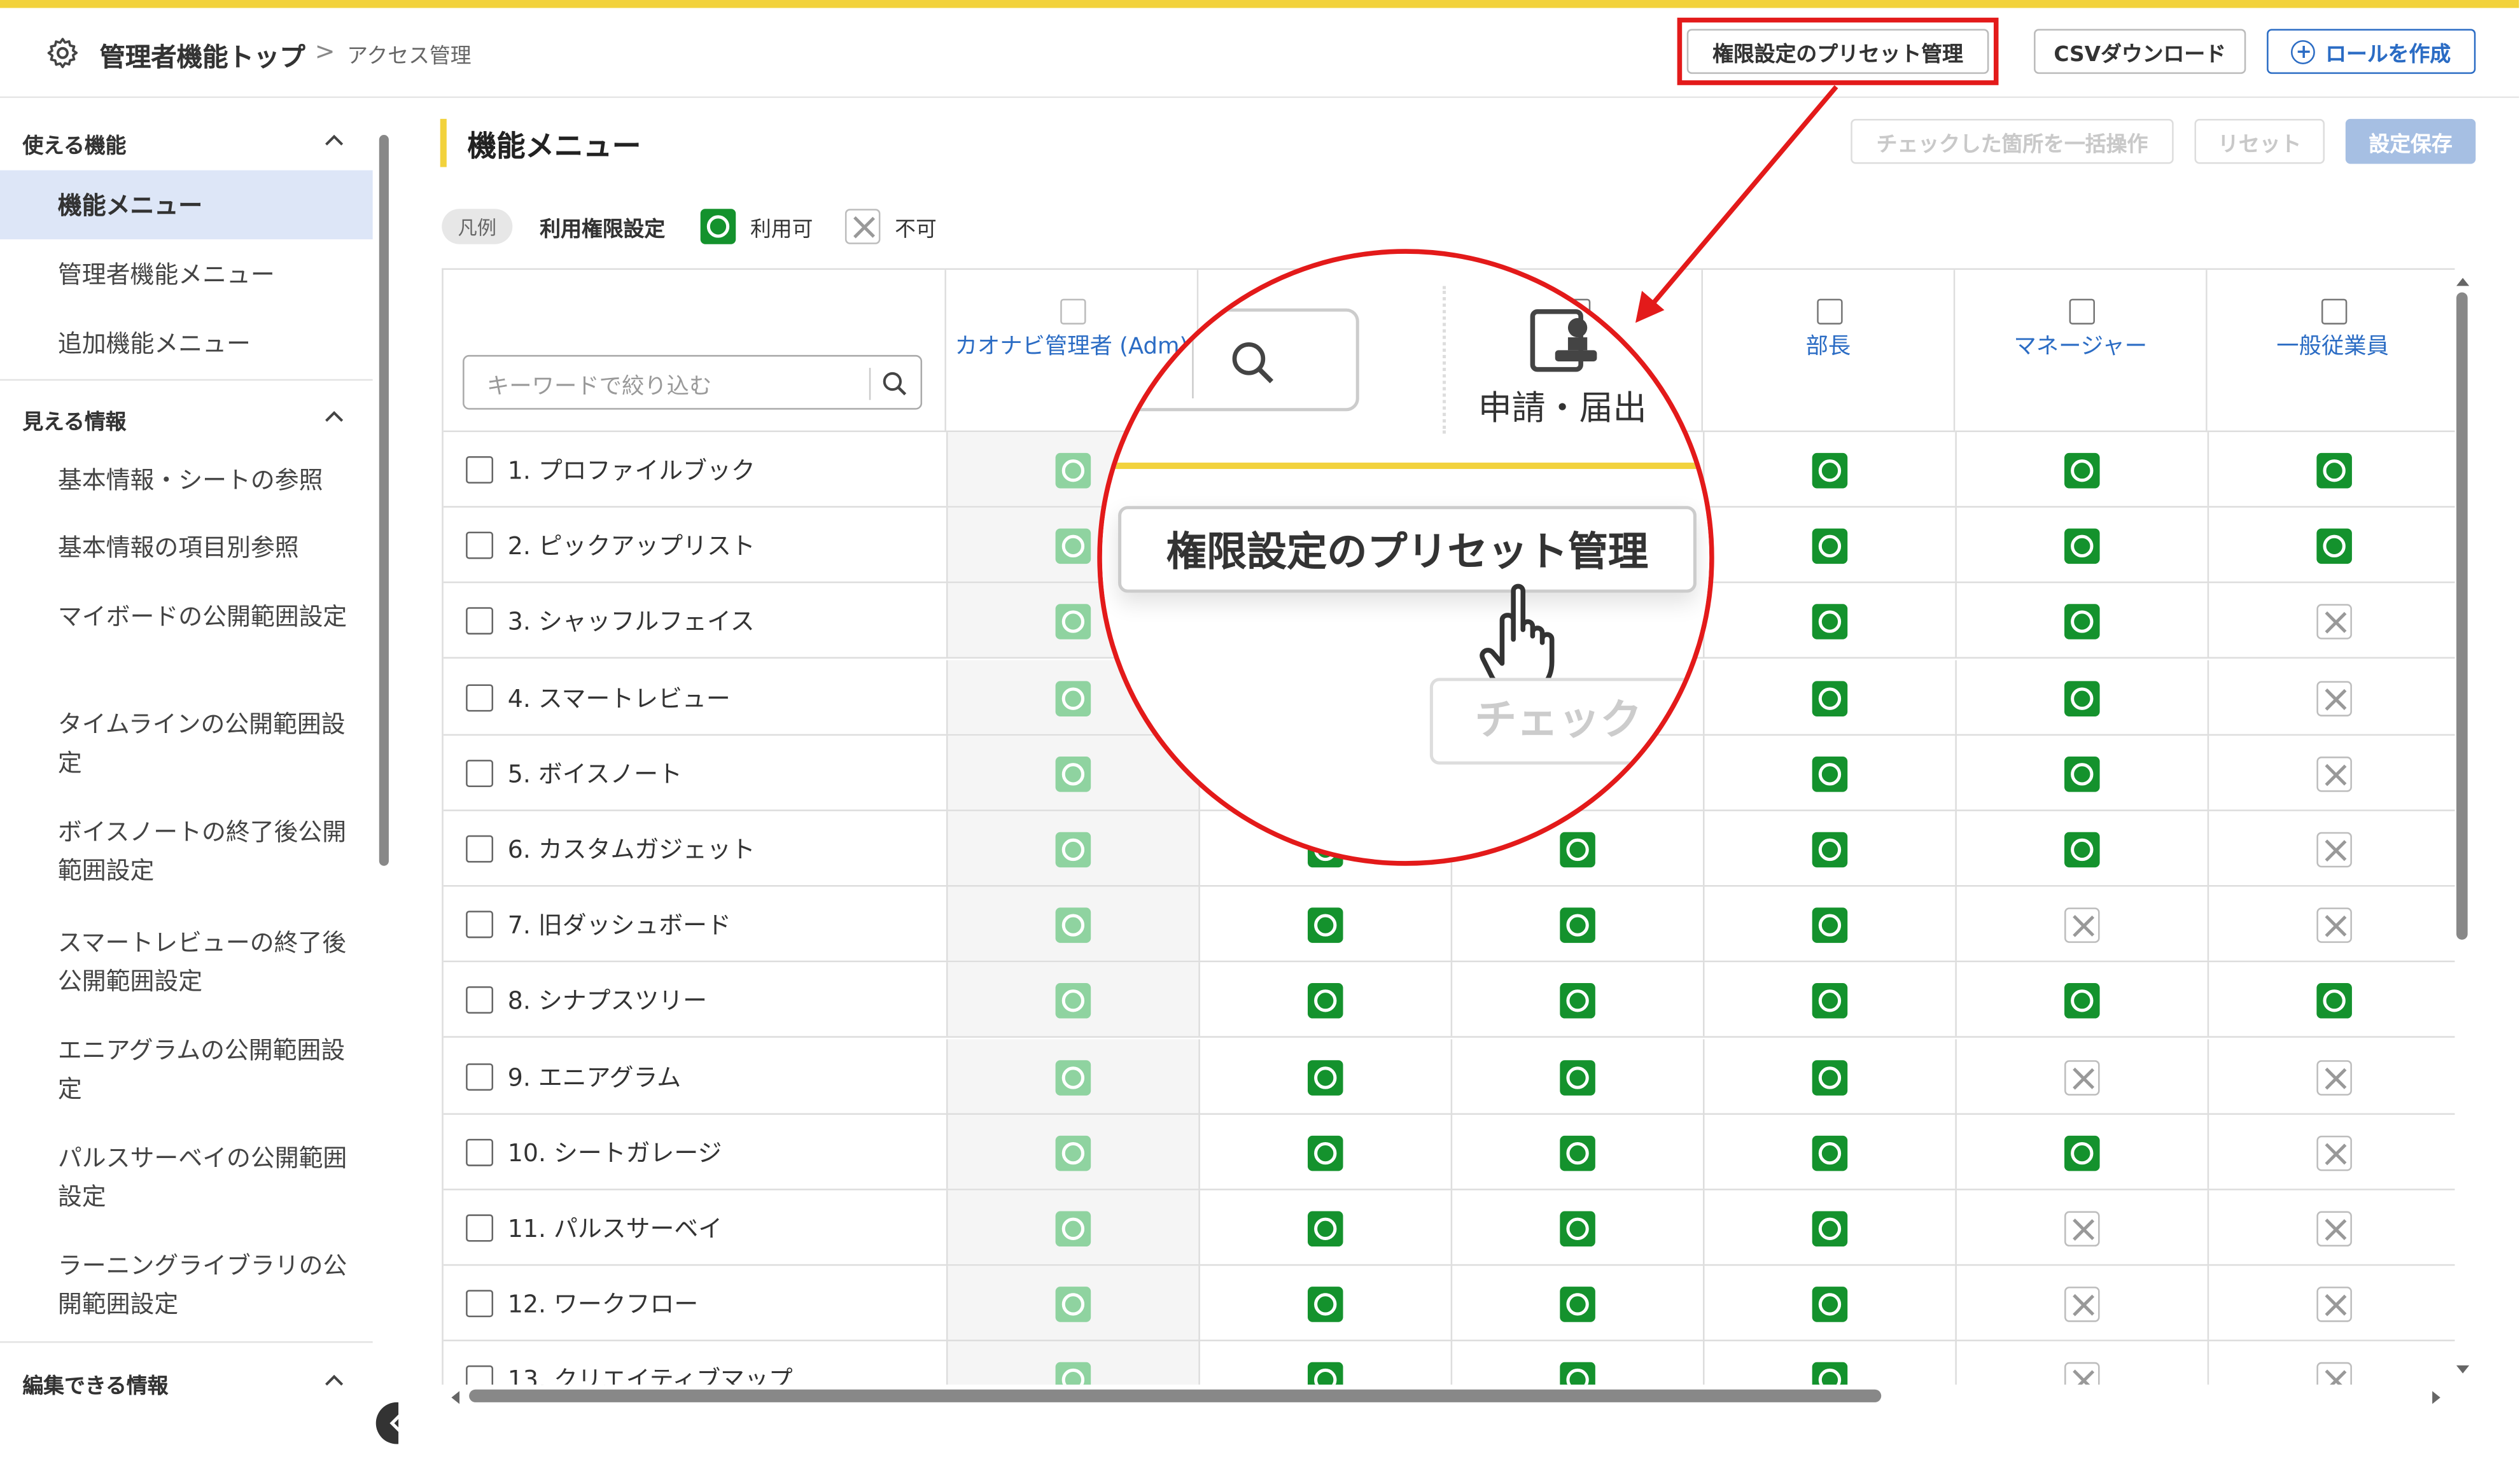 The width and height of the screenshot is (2520, 1473). Describe the element at coordinates (2462, 616) in the screenshot. I see `table-vscroll-thumb` at that location.